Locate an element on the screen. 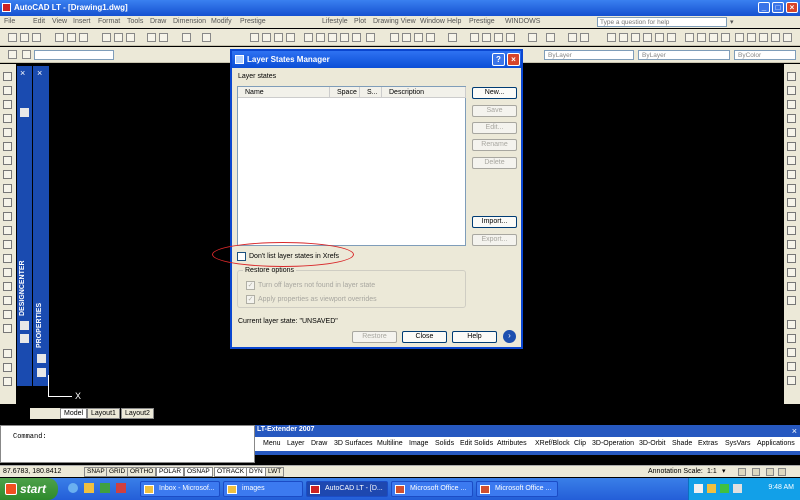  ext-menu-3d-operation: 3D-Operation is located at coordinates (613, 443).